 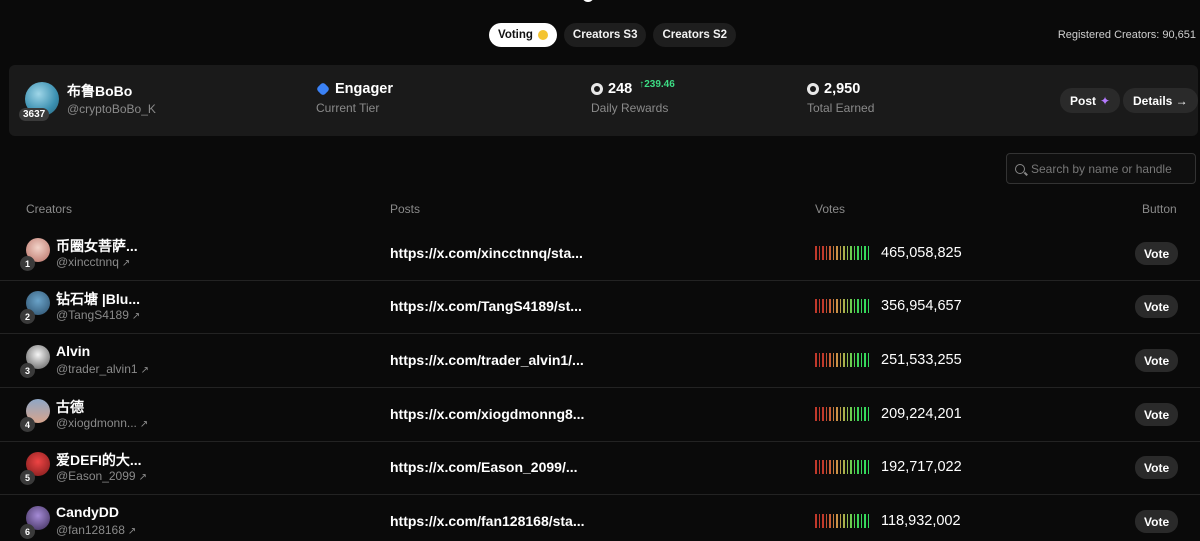 What do you see at coordinates (93, 262) in the screenshot?
I see `creator-handle-link: @xincctnnq ↗` at bounding box center [93, 262].